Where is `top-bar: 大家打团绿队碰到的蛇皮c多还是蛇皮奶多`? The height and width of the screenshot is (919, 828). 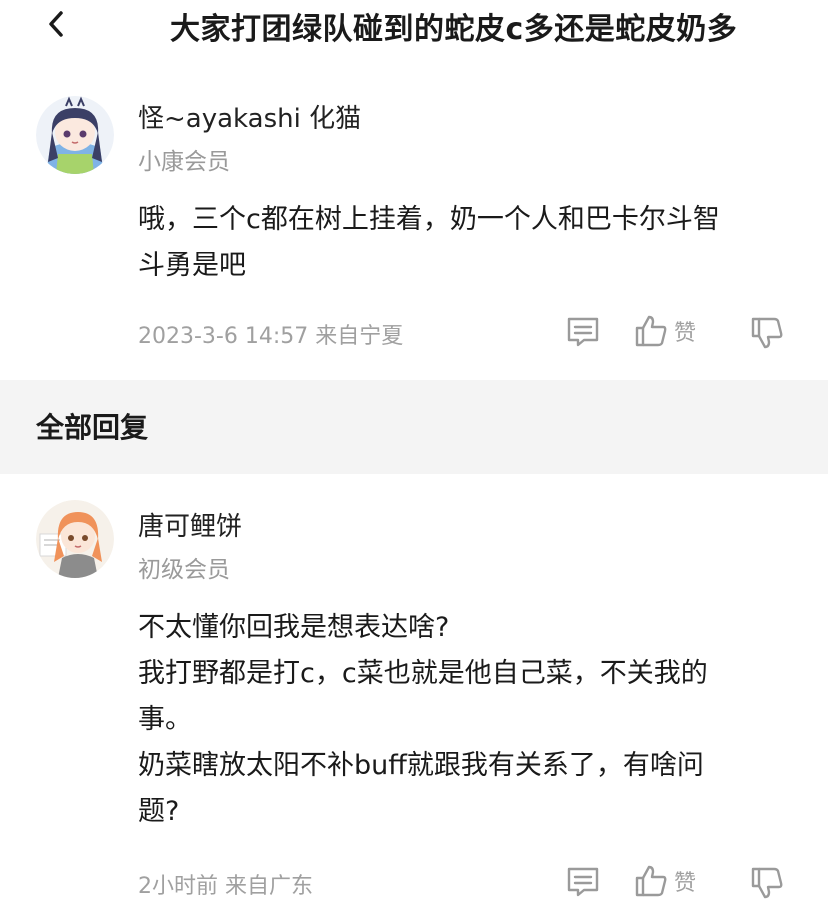
top-bar: 大家打团绿队碰到的蛇皮c多还是蛇皮奶多 is located at coordinates (414, 30).